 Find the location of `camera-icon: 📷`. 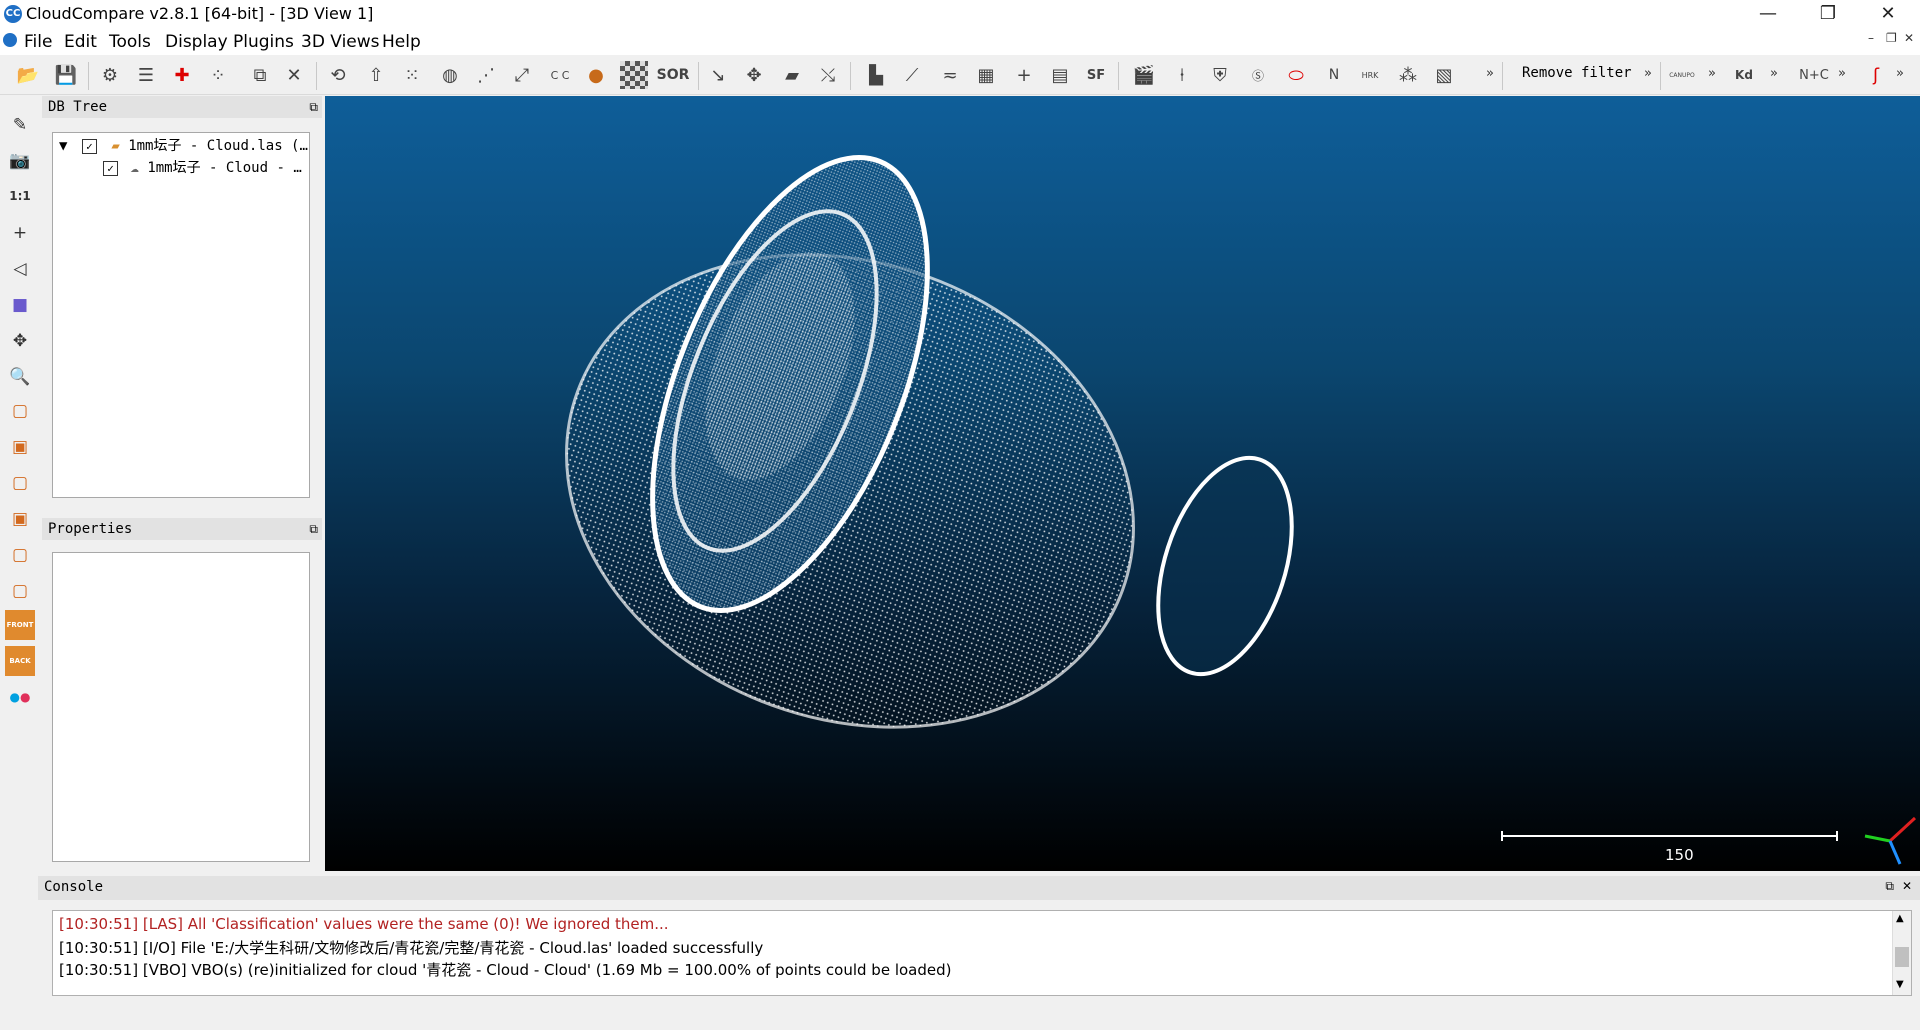

camera-icon: 📷 is located at coordinates (20, 161).